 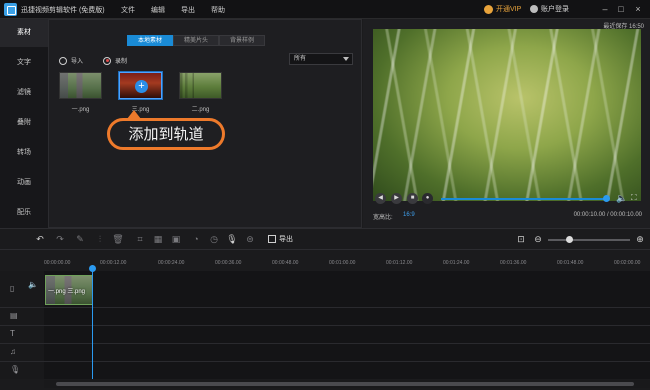 I want to click on video-track, so click(x=347, y=289).